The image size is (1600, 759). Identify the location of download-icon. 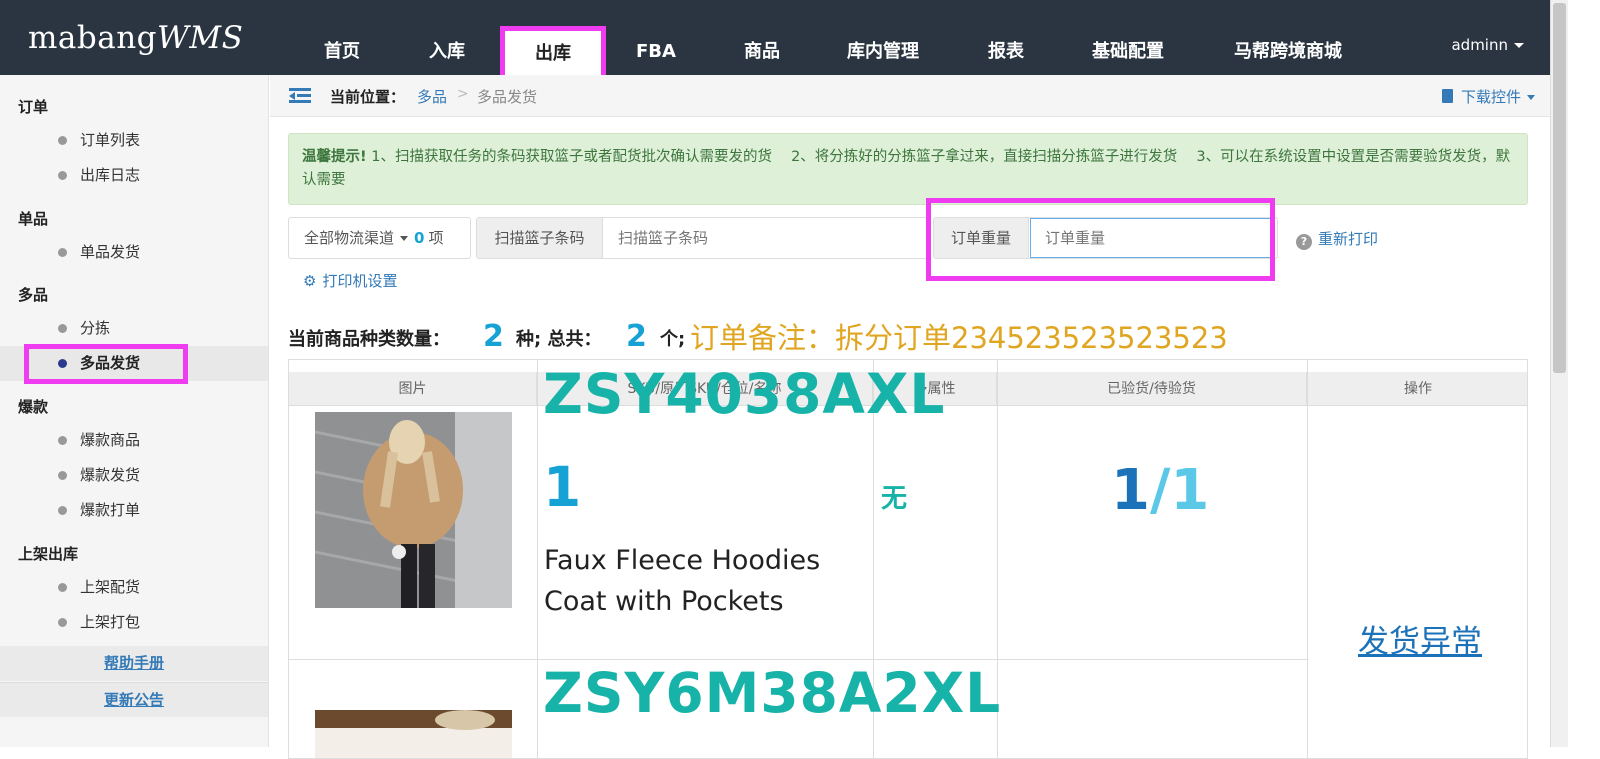
(1447, 96).